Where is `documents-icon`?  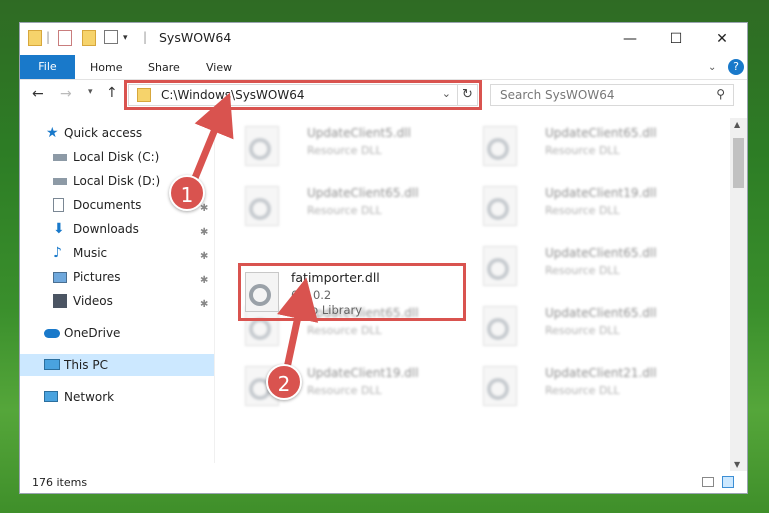
documents-icon is located at coordinates (58, 205).